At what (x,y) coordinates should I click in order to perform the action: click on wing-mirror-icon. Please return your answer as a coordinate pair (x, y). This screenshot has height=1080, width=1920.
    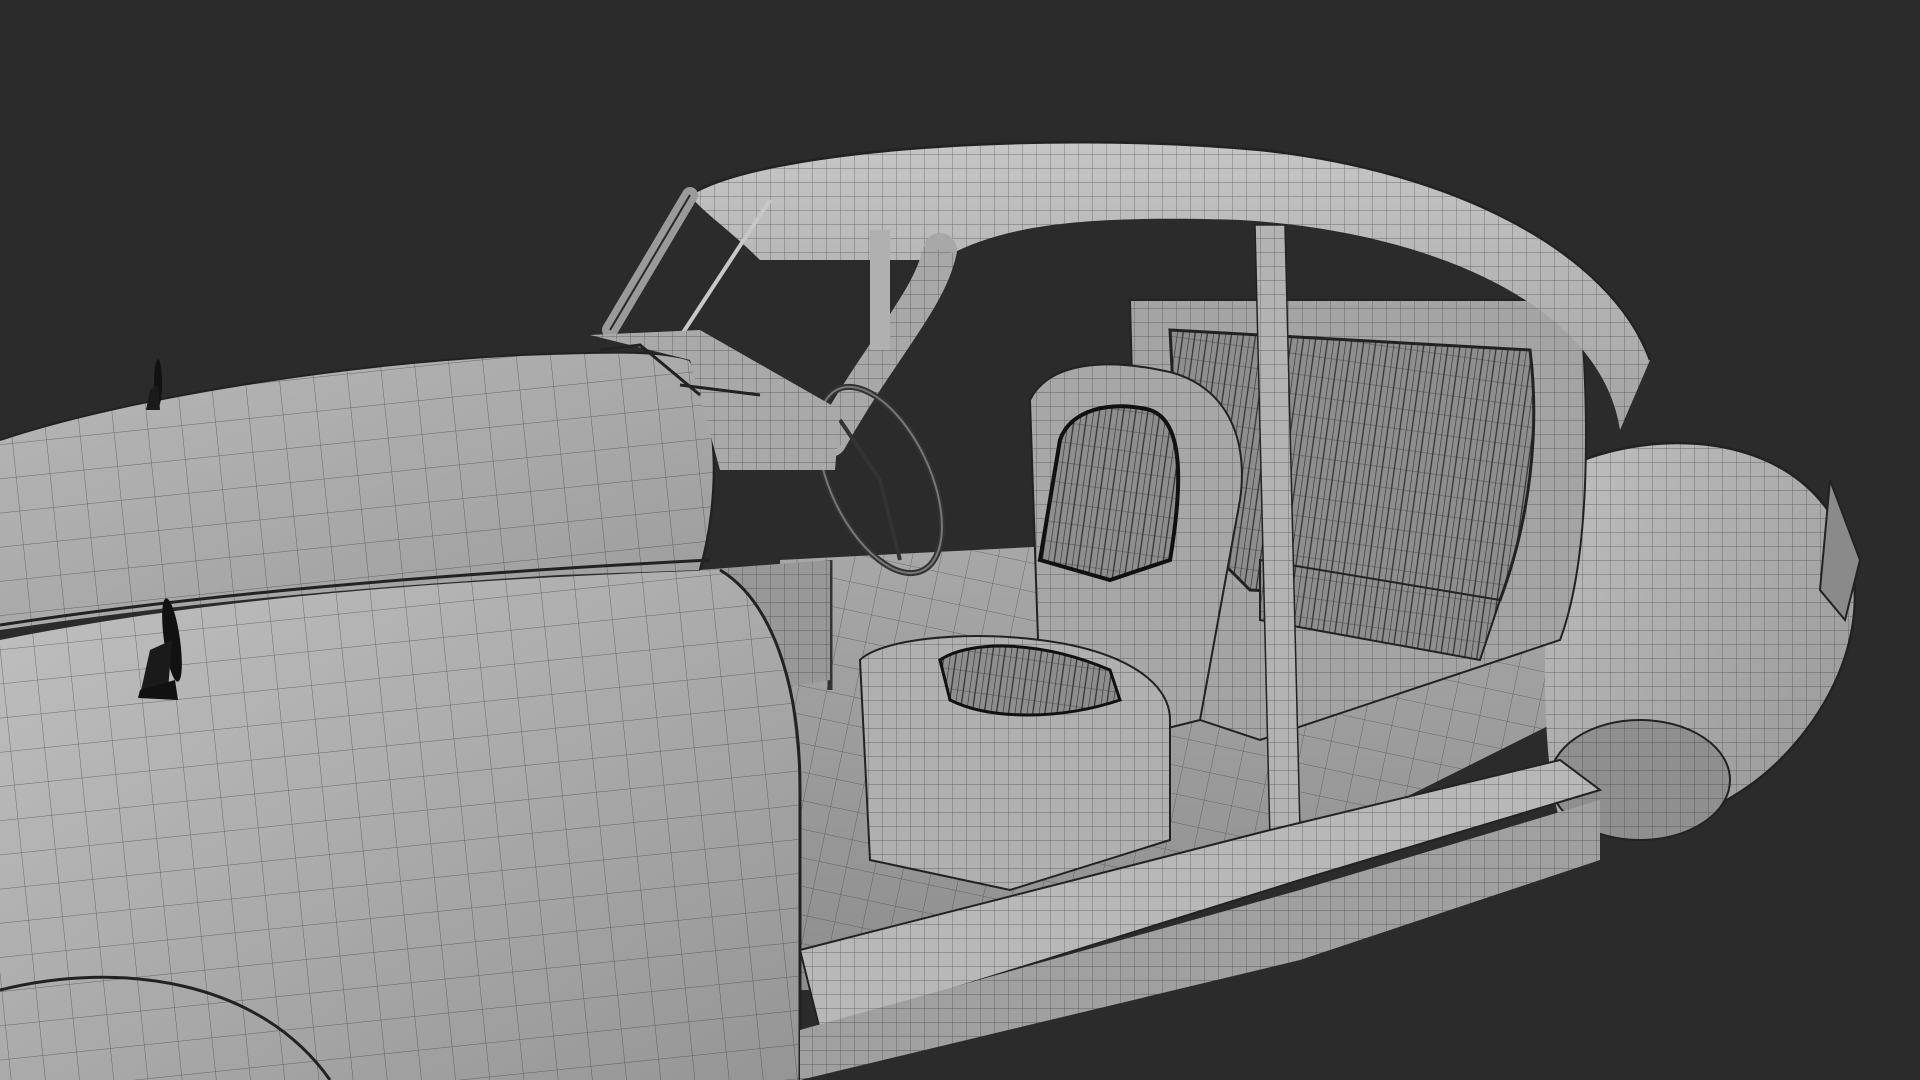
    Looking at the image, I should click on (154, 384).